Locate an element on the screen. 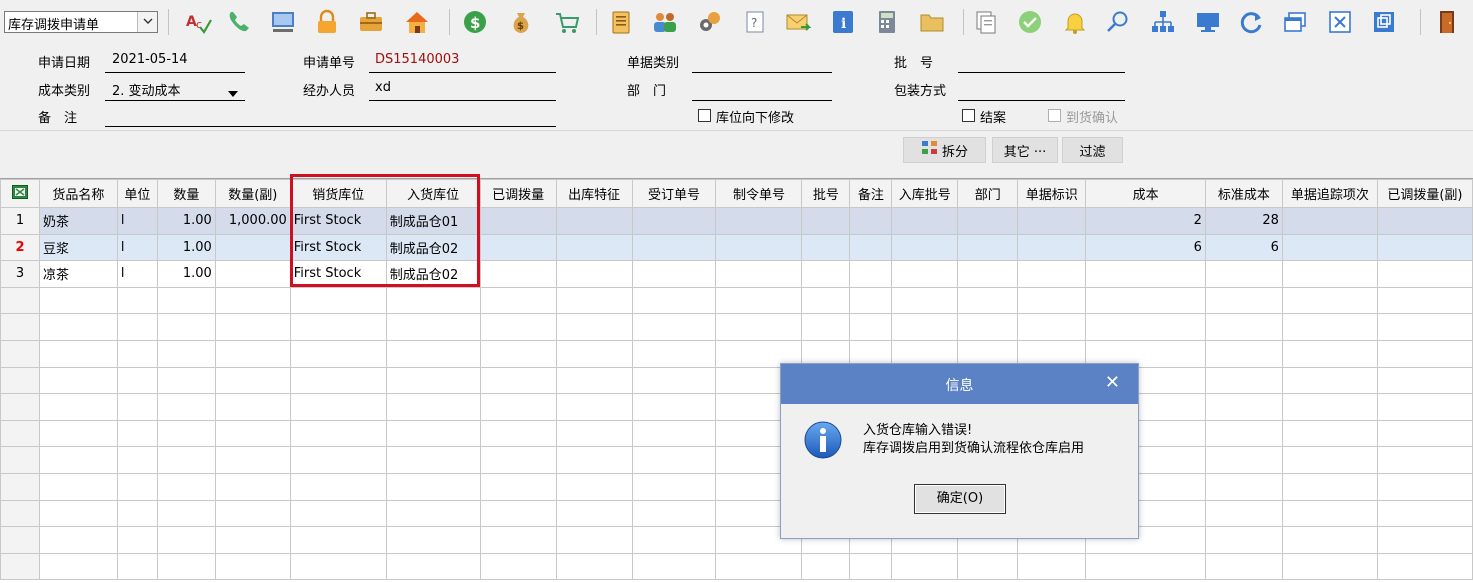  col-name: 货品名称 is located at coordinates (78, 193).